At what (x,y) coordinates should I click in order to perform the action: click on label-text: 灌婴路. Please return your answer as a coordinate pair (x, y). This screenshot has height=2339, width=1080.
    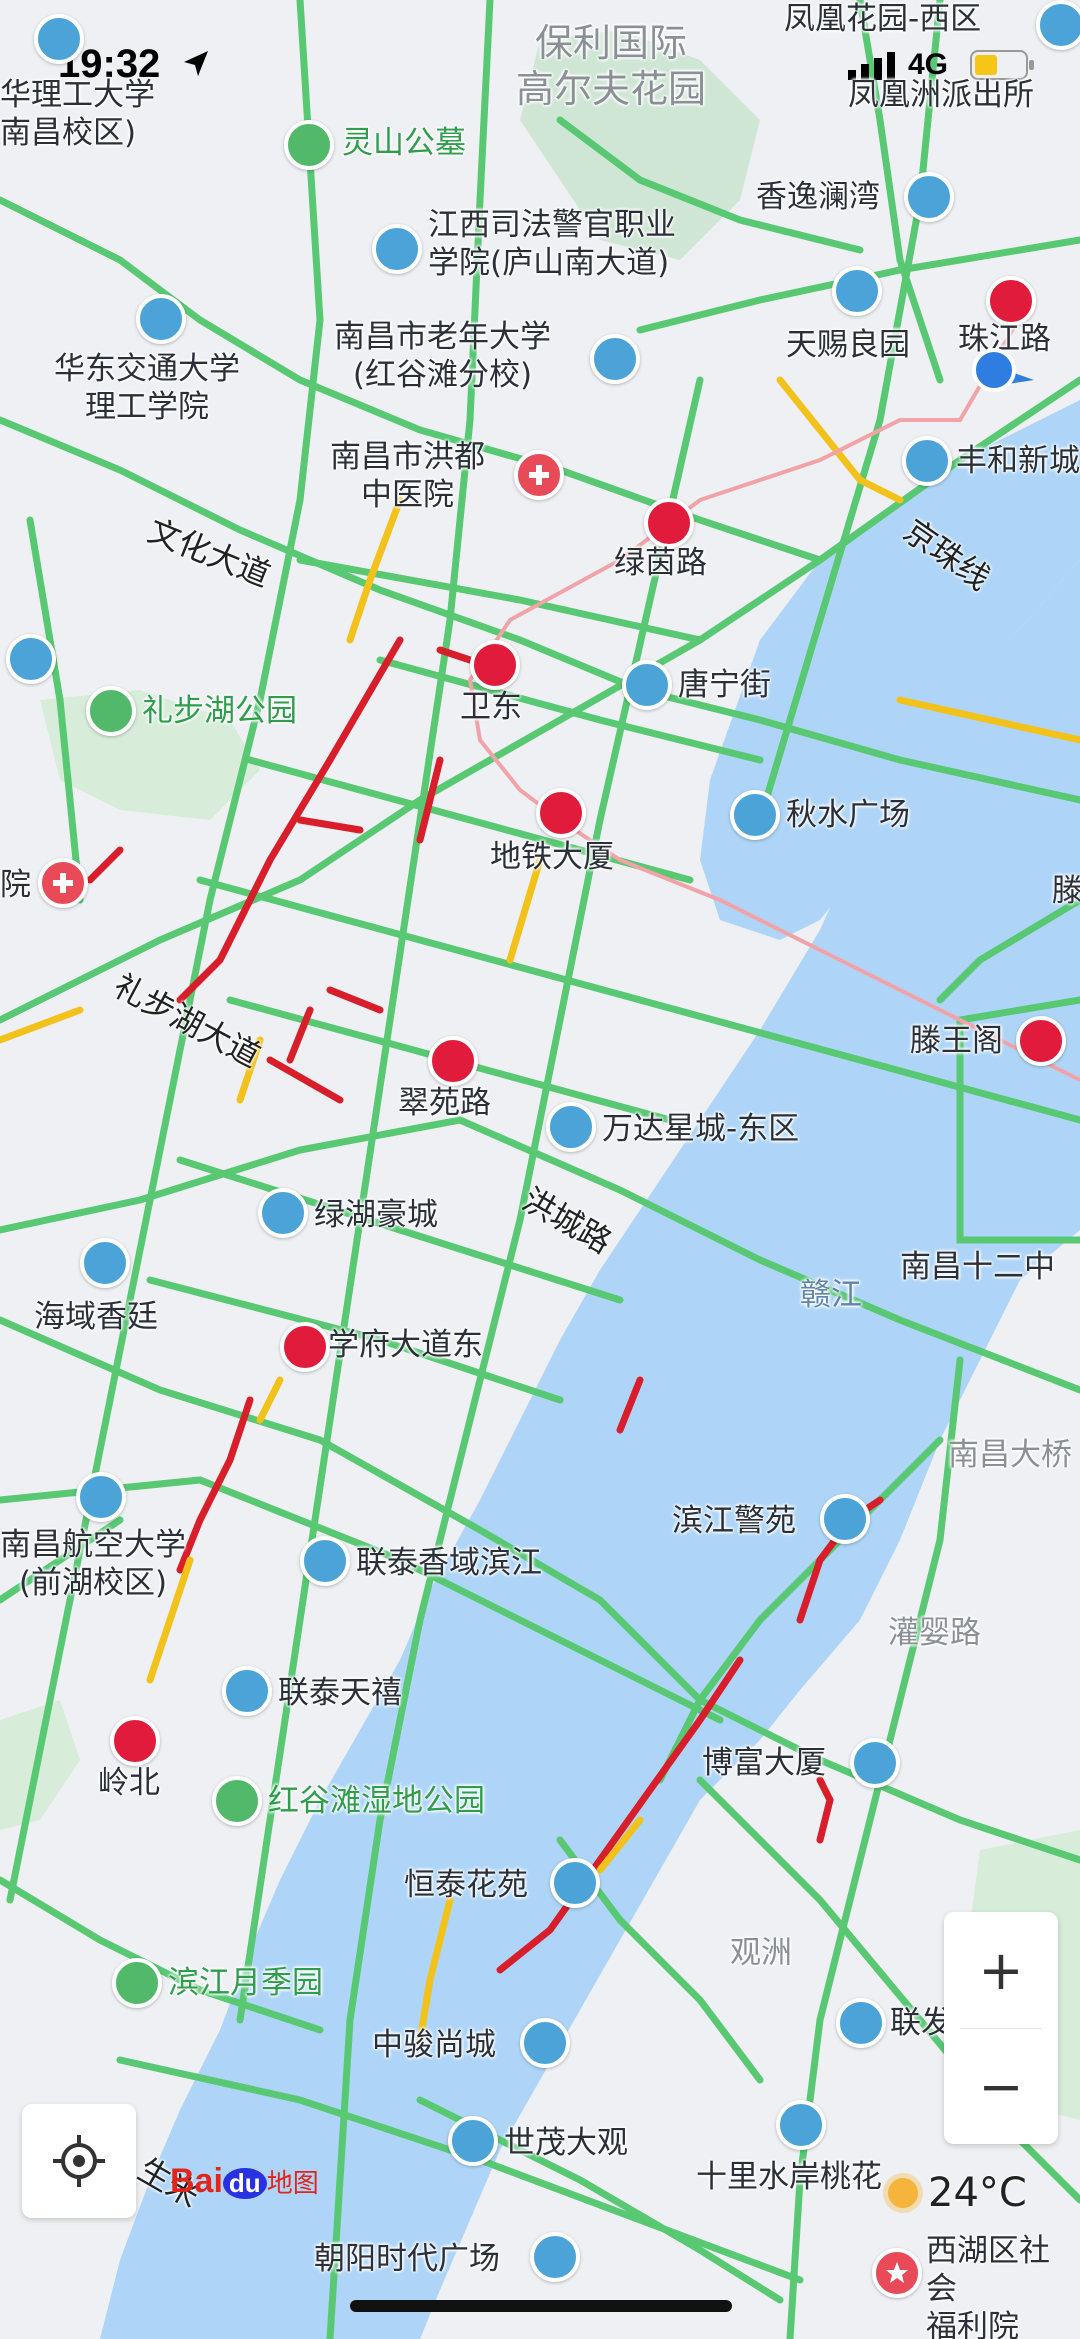
    Looking at the image, I should click on (934, 1633).